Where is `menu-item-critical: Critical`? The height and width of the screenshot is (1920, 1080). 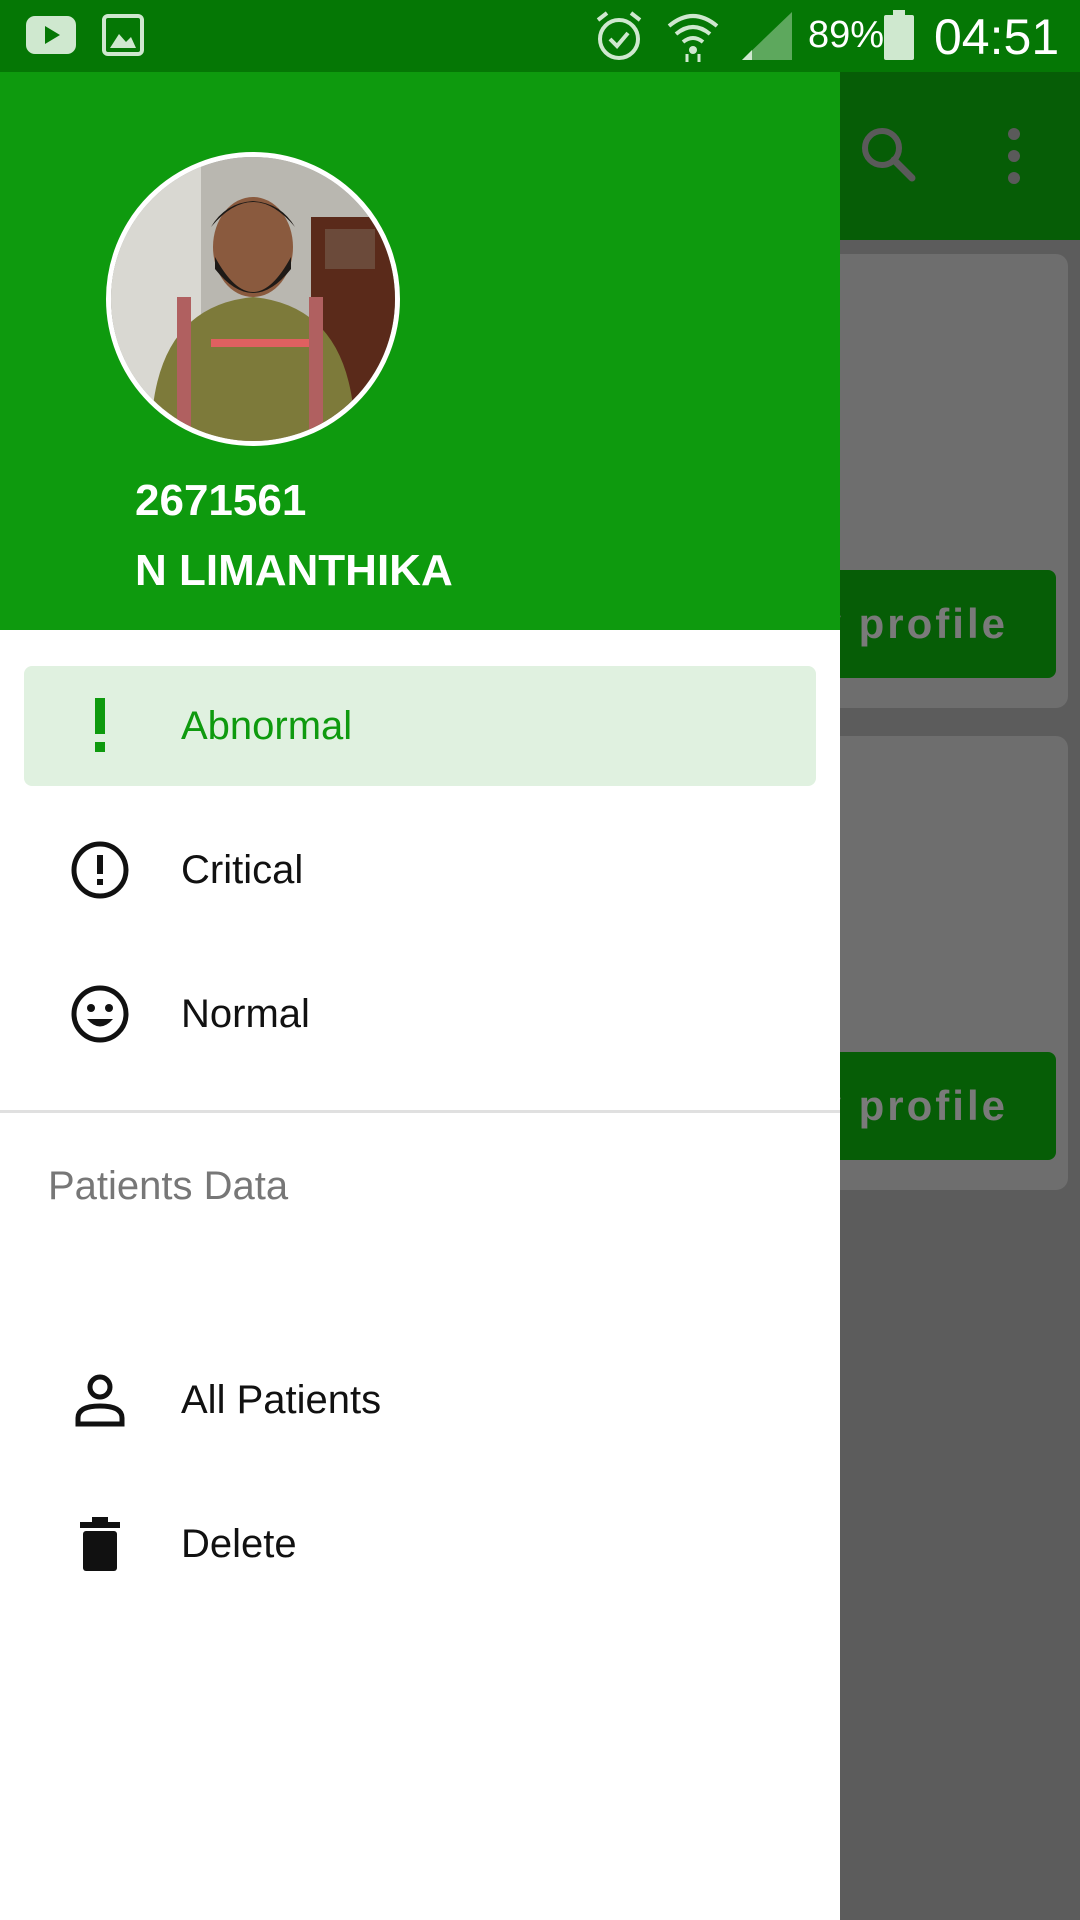
menu-item-critical: Critical is located at coordinates (420, 870).